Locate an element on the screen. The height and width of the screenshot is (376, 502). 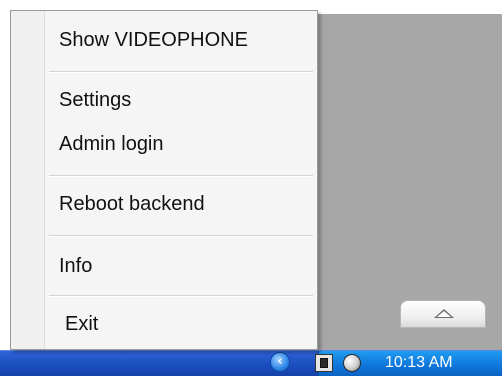
show-hidden-icons-button is located at coordinates (443, 314).